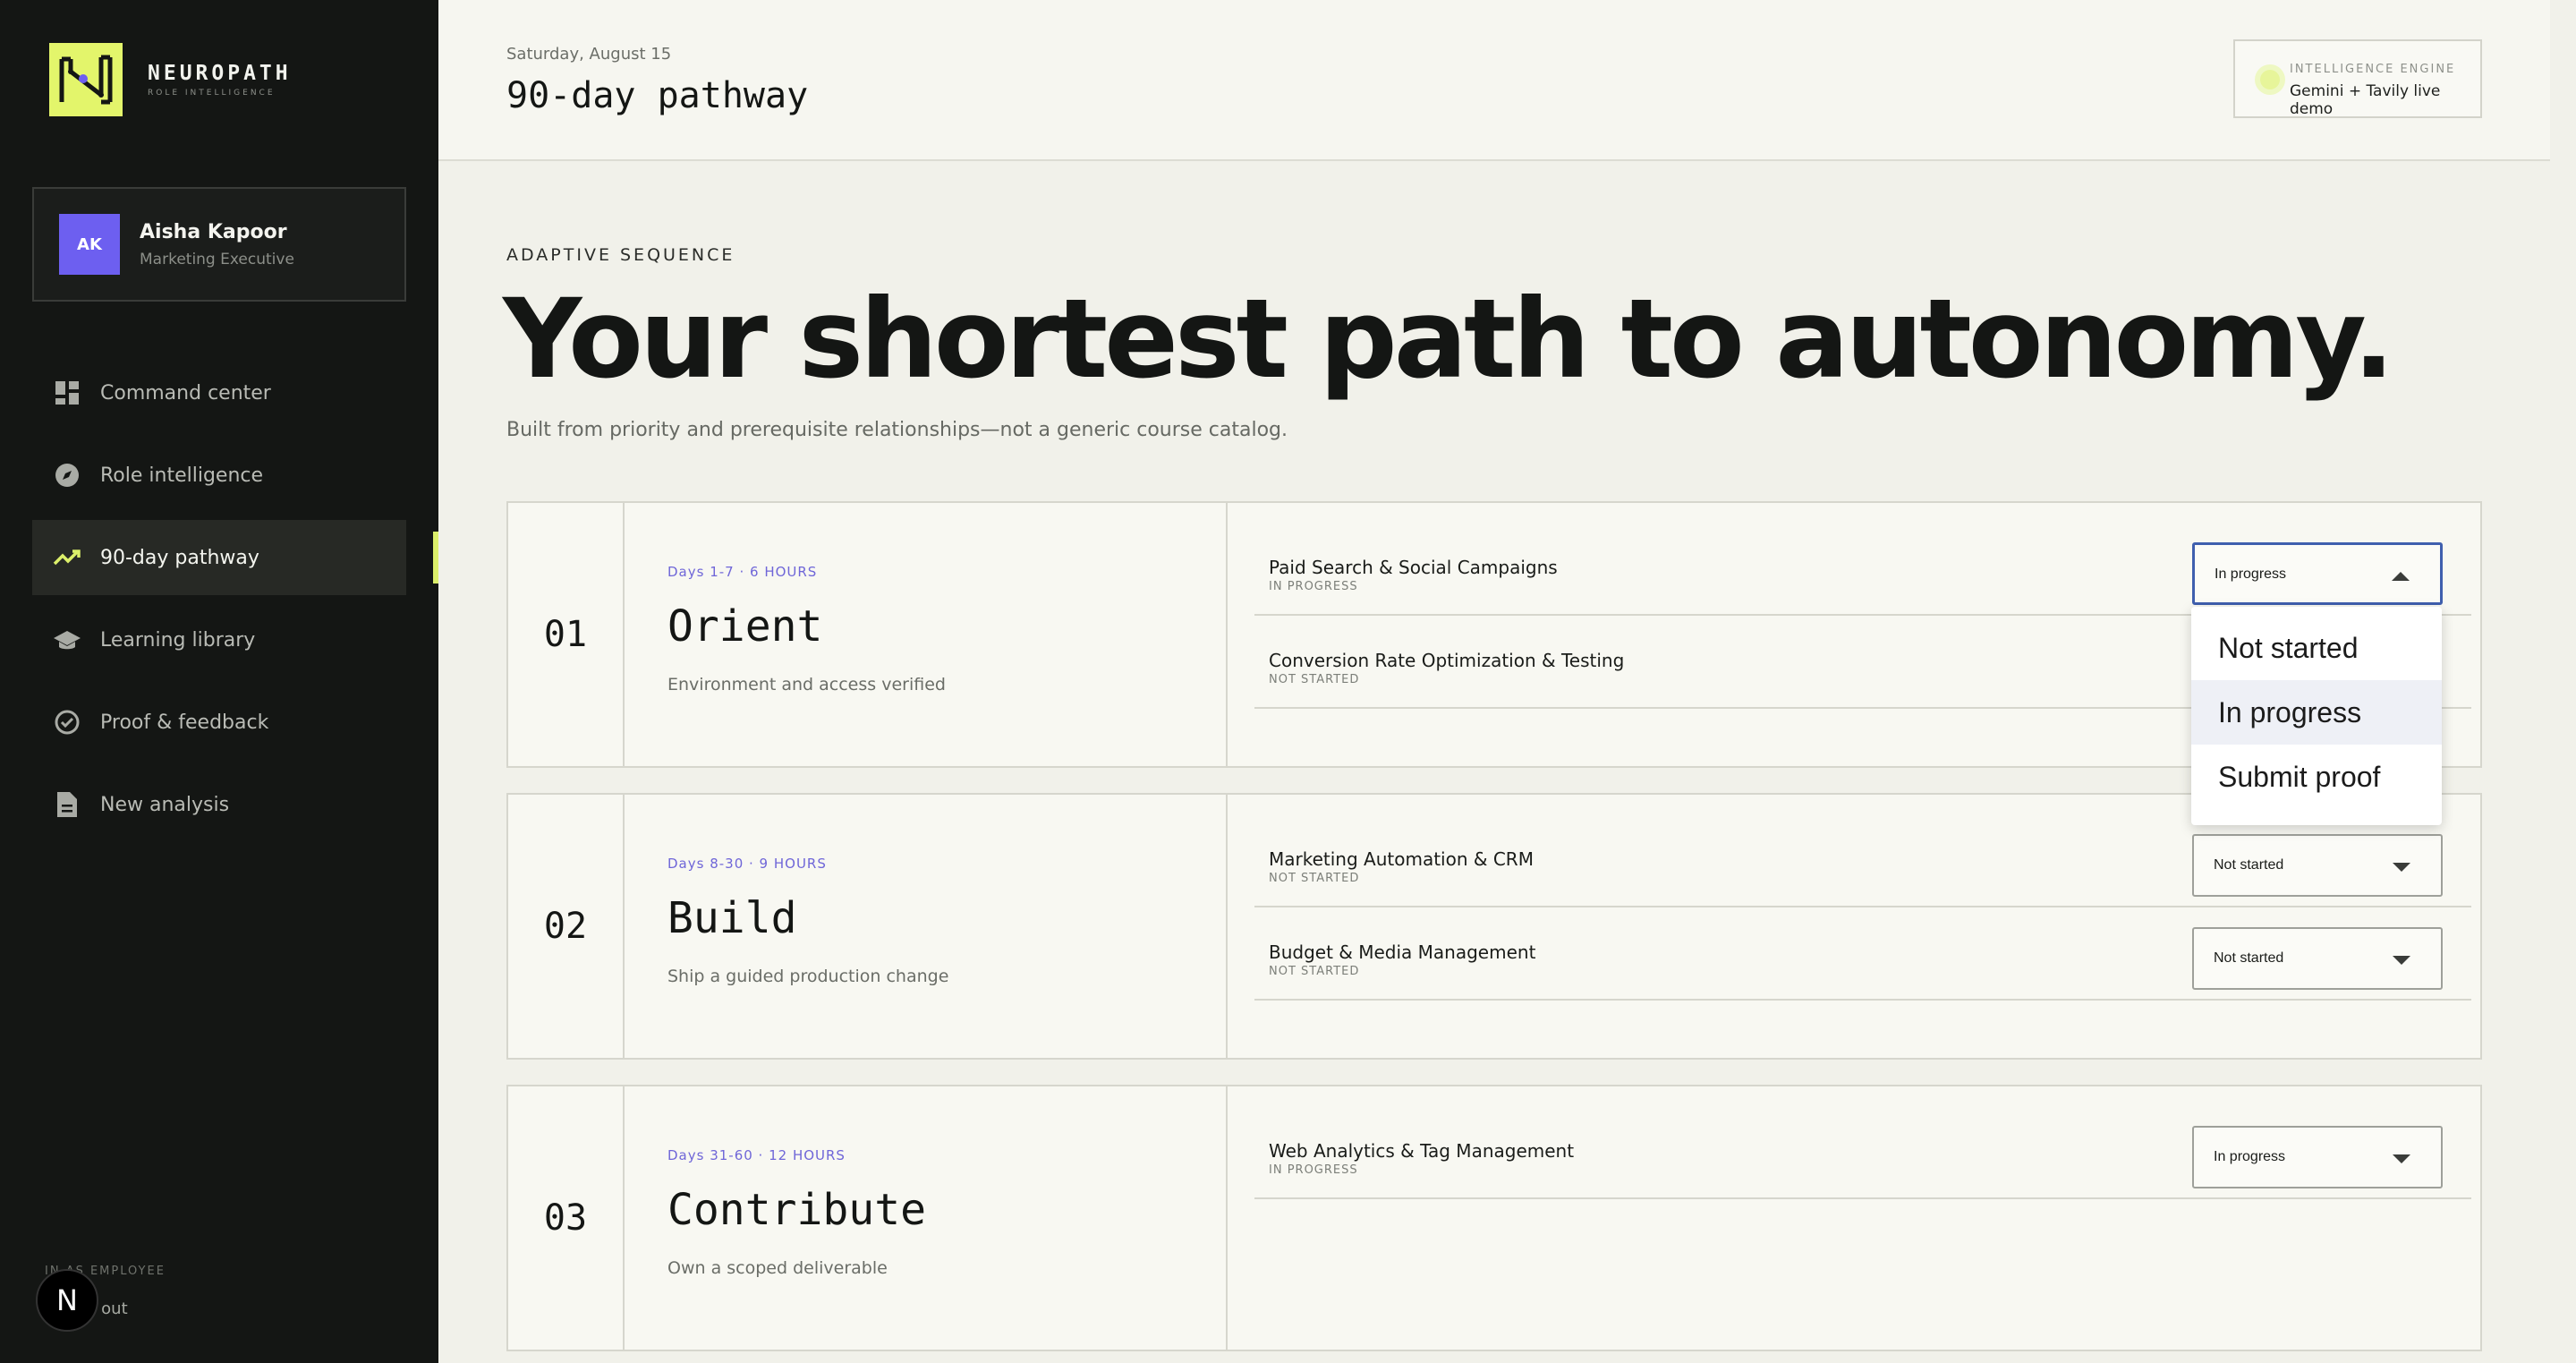 Image resolution: width=2576 pixels, height=1363 pixels. I want to click on brand-name: NEUROPATH, so click(220, 73).